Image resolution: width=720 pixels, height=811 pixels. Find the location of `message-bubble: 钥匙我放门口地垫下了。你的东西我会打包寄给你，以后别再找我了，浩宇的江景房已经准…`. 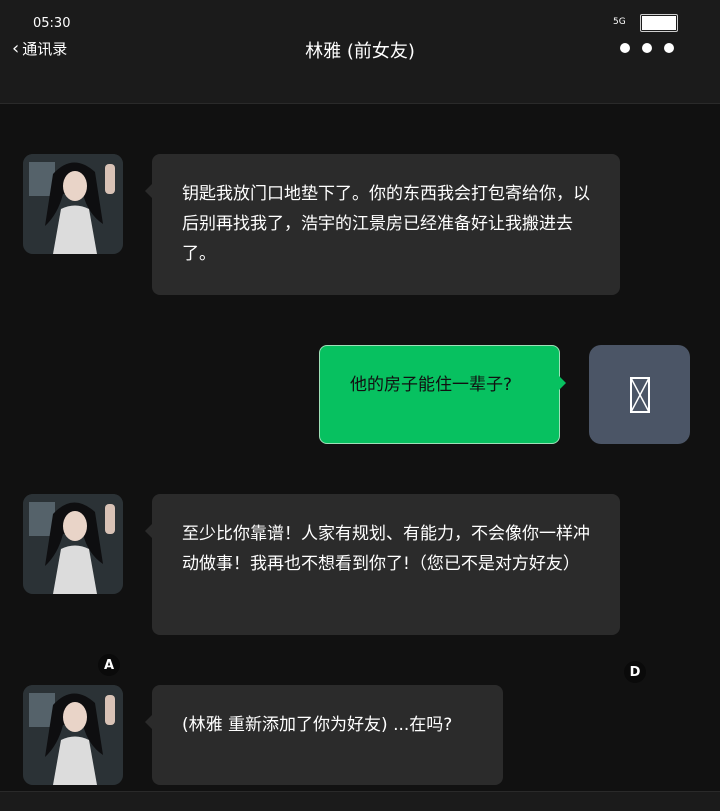

message-bubble: 钥匙我放门口地垫下了。你的东西我会打包寄给你，以后别再找我了，浩宇的江景房已经准… is located at coordinates (382, 224).